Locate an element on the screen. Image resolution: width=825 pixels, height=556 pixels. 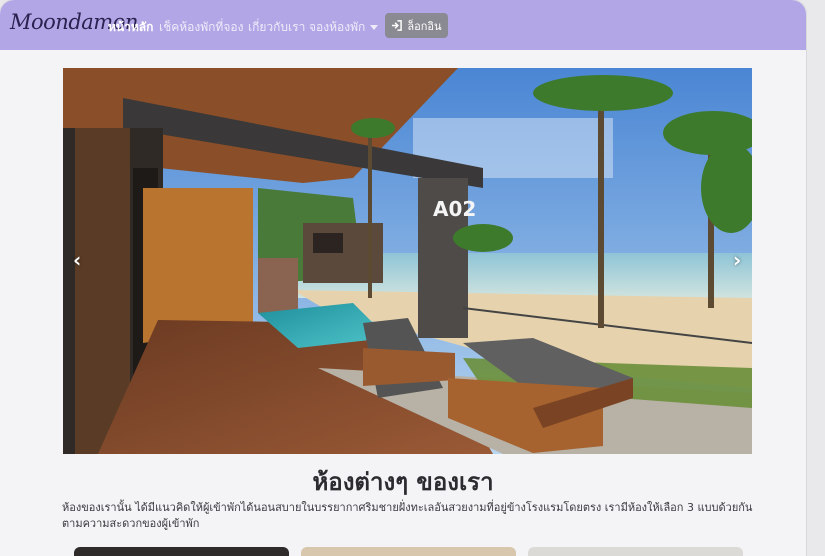
nav-about: เกี่ยวกับเรา is located at coordinates (276, 27).